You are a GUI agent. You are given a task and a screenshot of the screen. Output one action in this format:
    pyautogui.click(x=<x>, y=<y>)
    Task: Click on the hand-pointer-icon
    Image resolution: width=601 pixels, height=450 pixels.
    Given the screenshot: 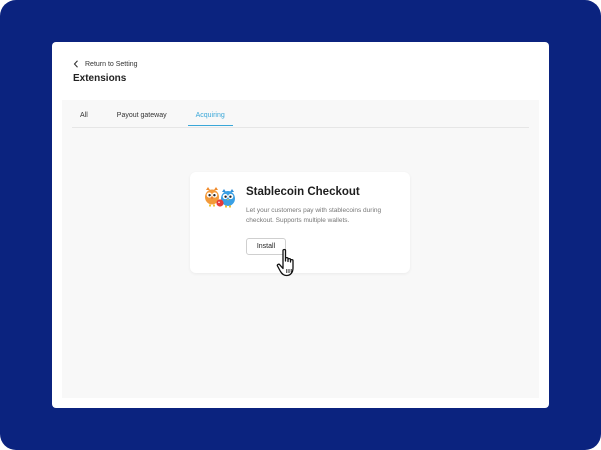 What is the action you would take?
    pyautogui.click(x=285, y=262)
    